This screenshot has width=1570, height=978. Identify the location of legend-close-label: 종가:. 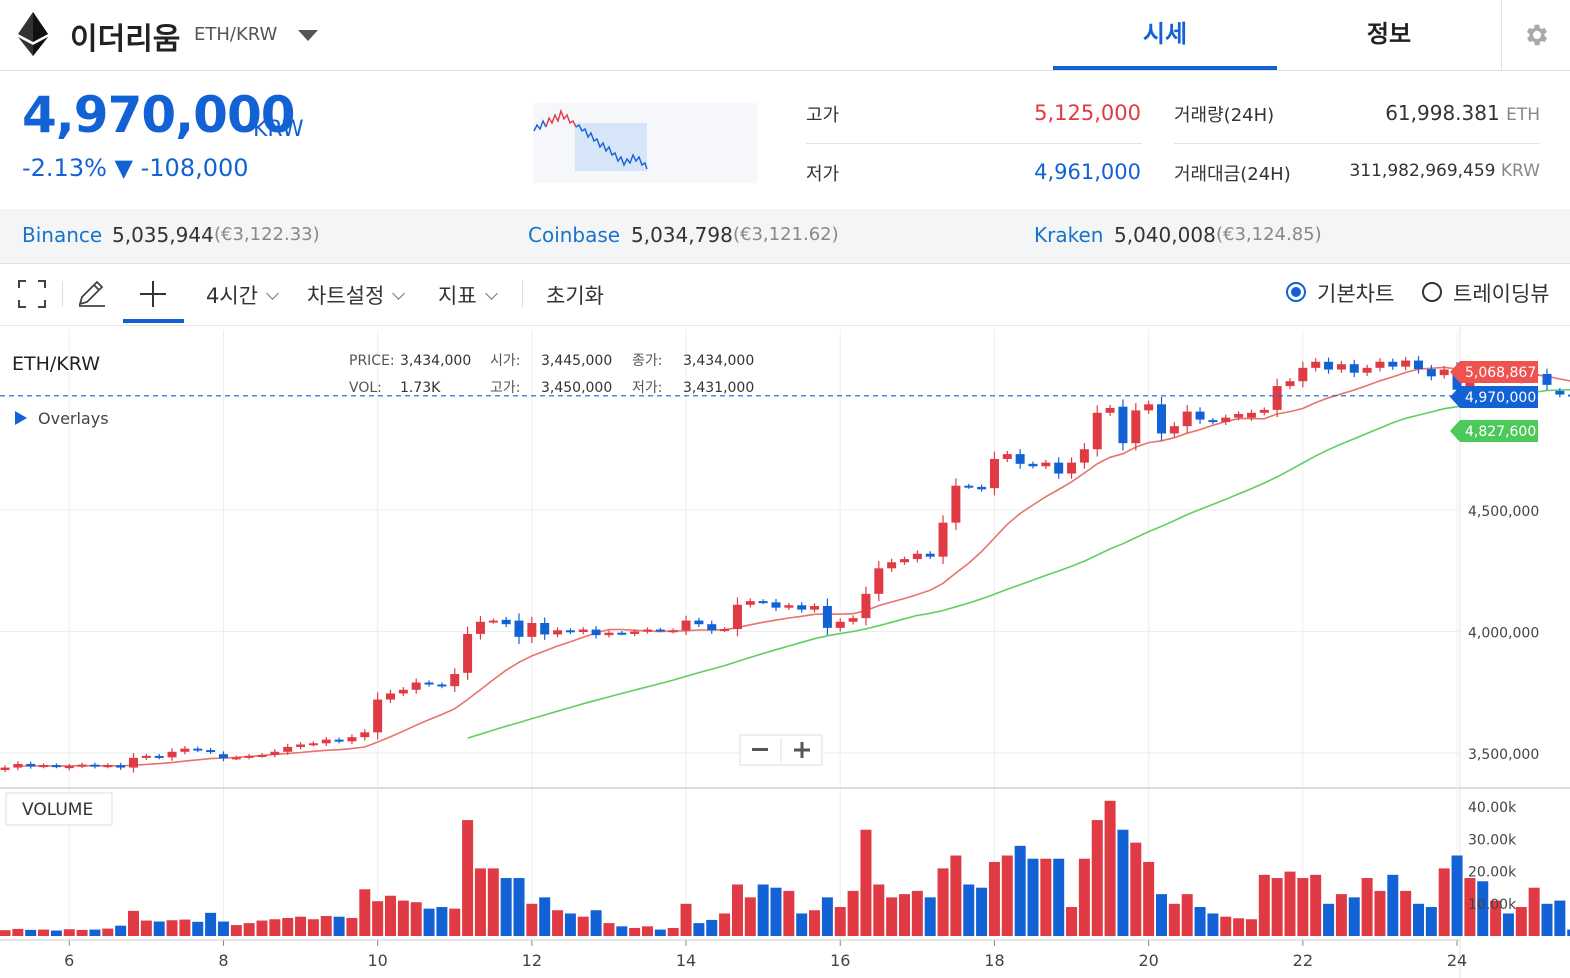
(647, 361).